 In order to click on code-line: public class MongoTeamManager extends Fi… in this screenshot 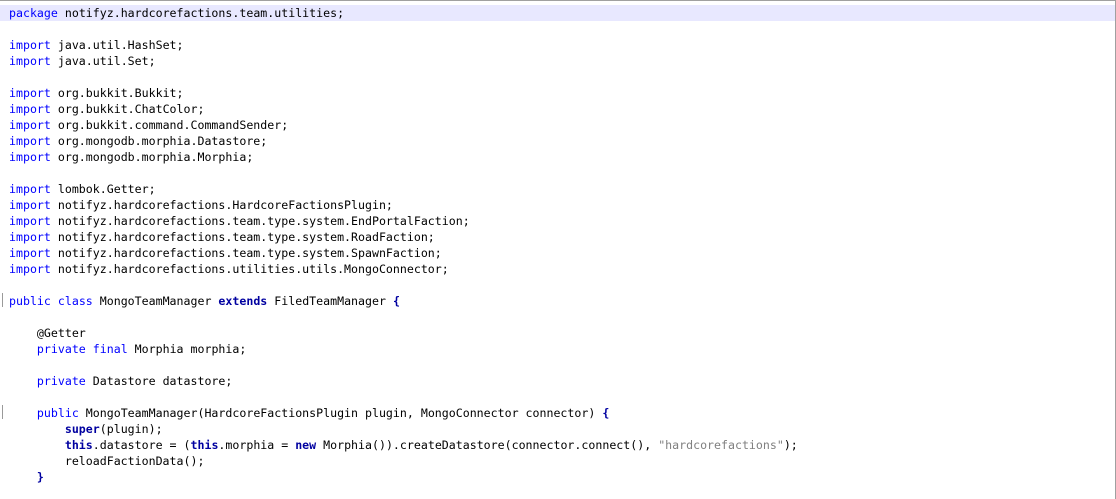, I will do `click(562, 301)`.